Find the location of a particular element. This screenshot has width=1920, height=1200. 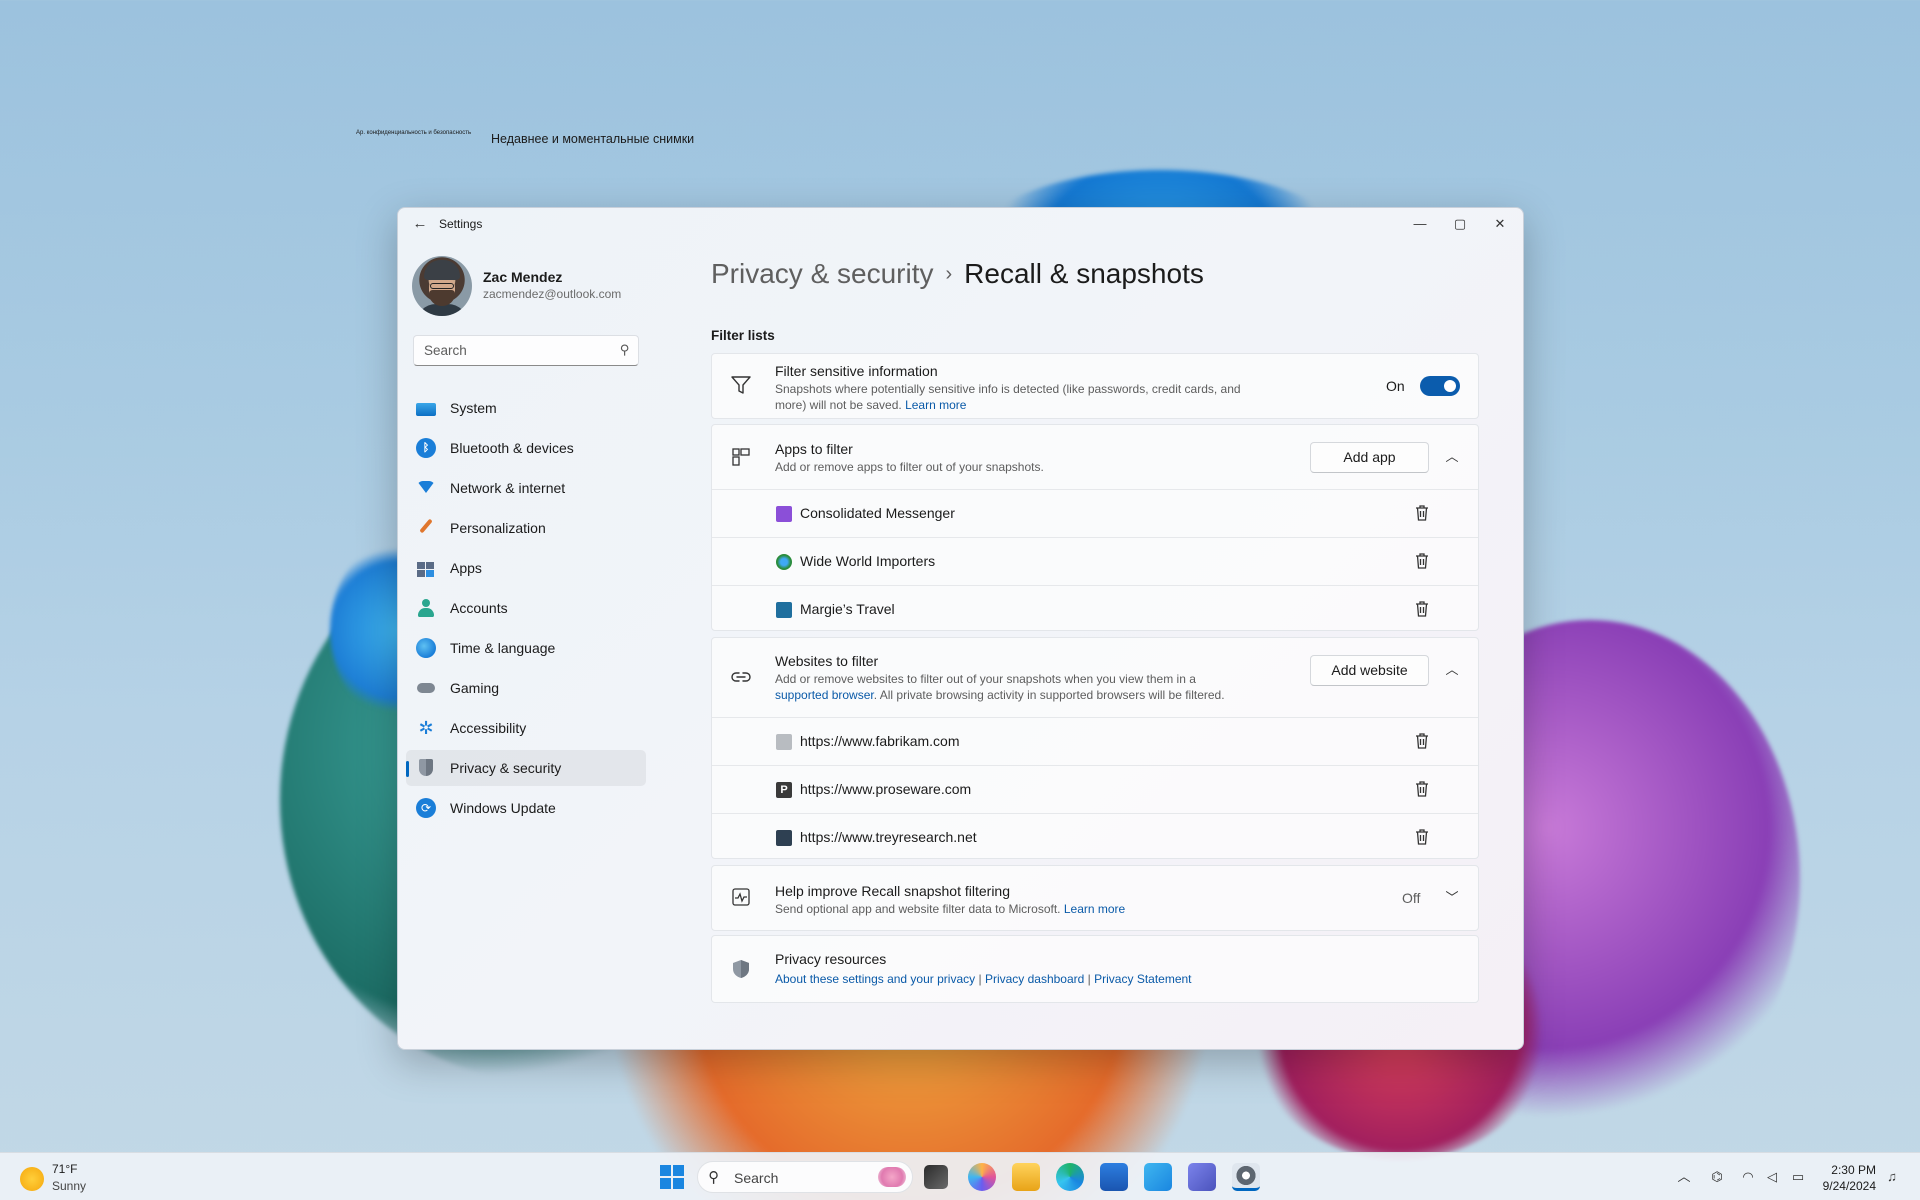

sidebar-item-label: Accounts is located at coordinates (479, 608).